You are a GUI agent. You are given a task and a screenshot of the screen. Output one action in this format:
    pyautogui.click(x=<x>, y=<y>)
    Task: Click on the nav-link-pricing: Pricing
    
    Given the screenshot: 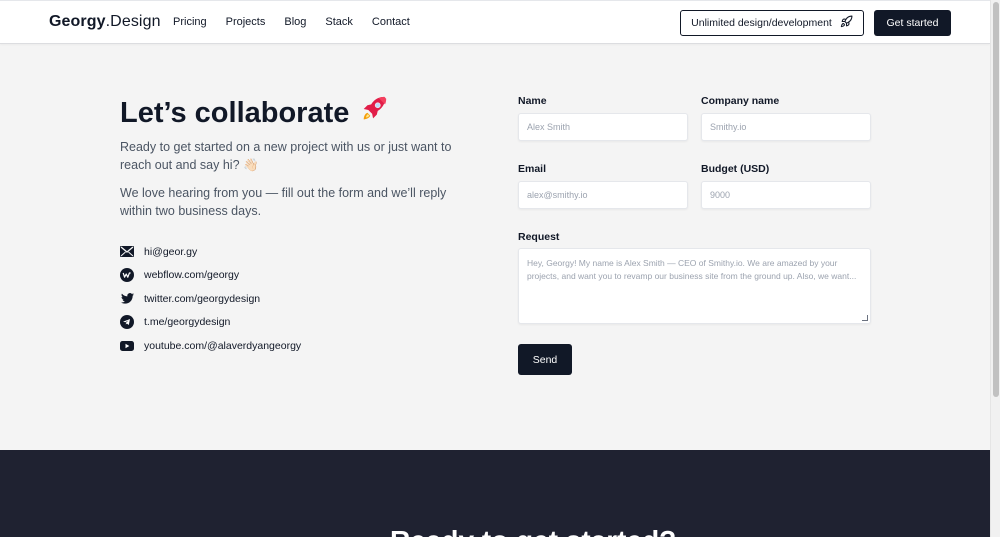 What is the action you would take?
    pyautogui.click(x=190, y=22)
    